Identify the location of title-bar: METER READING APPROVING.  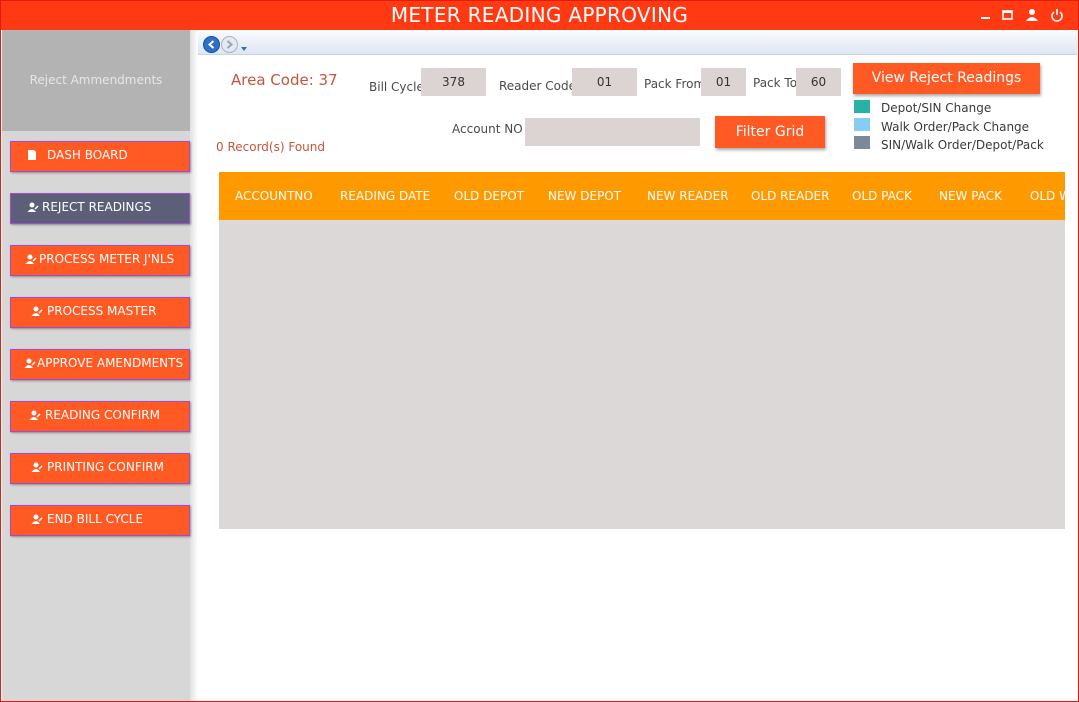
(539, 15).